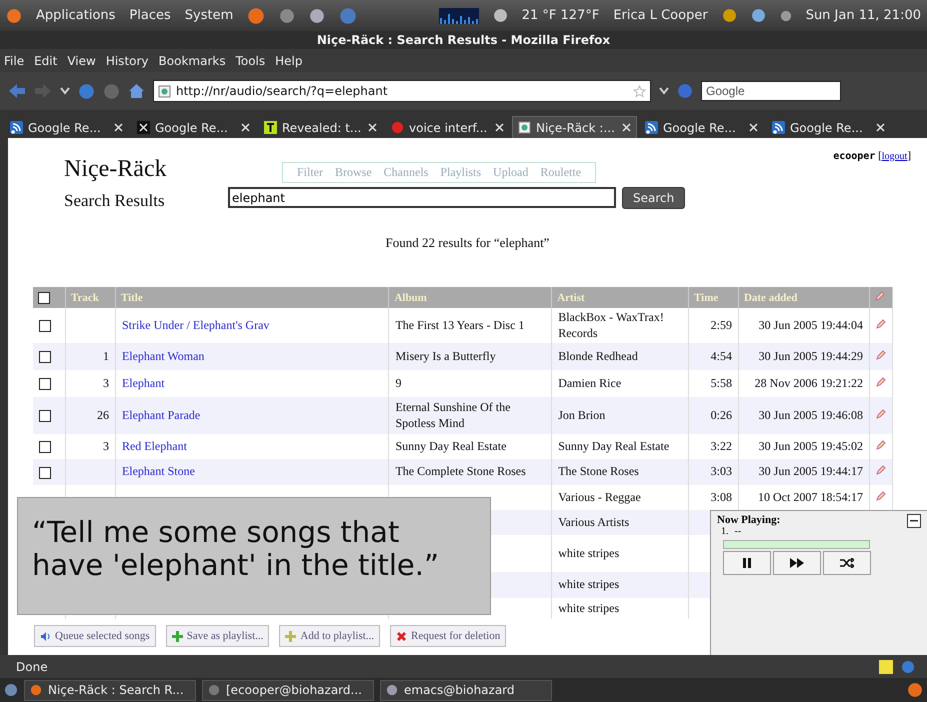 The height and width of the screenshot is (702, 927). Describe the element at coordinates (598, 355) in the screenshot. I see `artist-name: Blonde Redhead` at that location.